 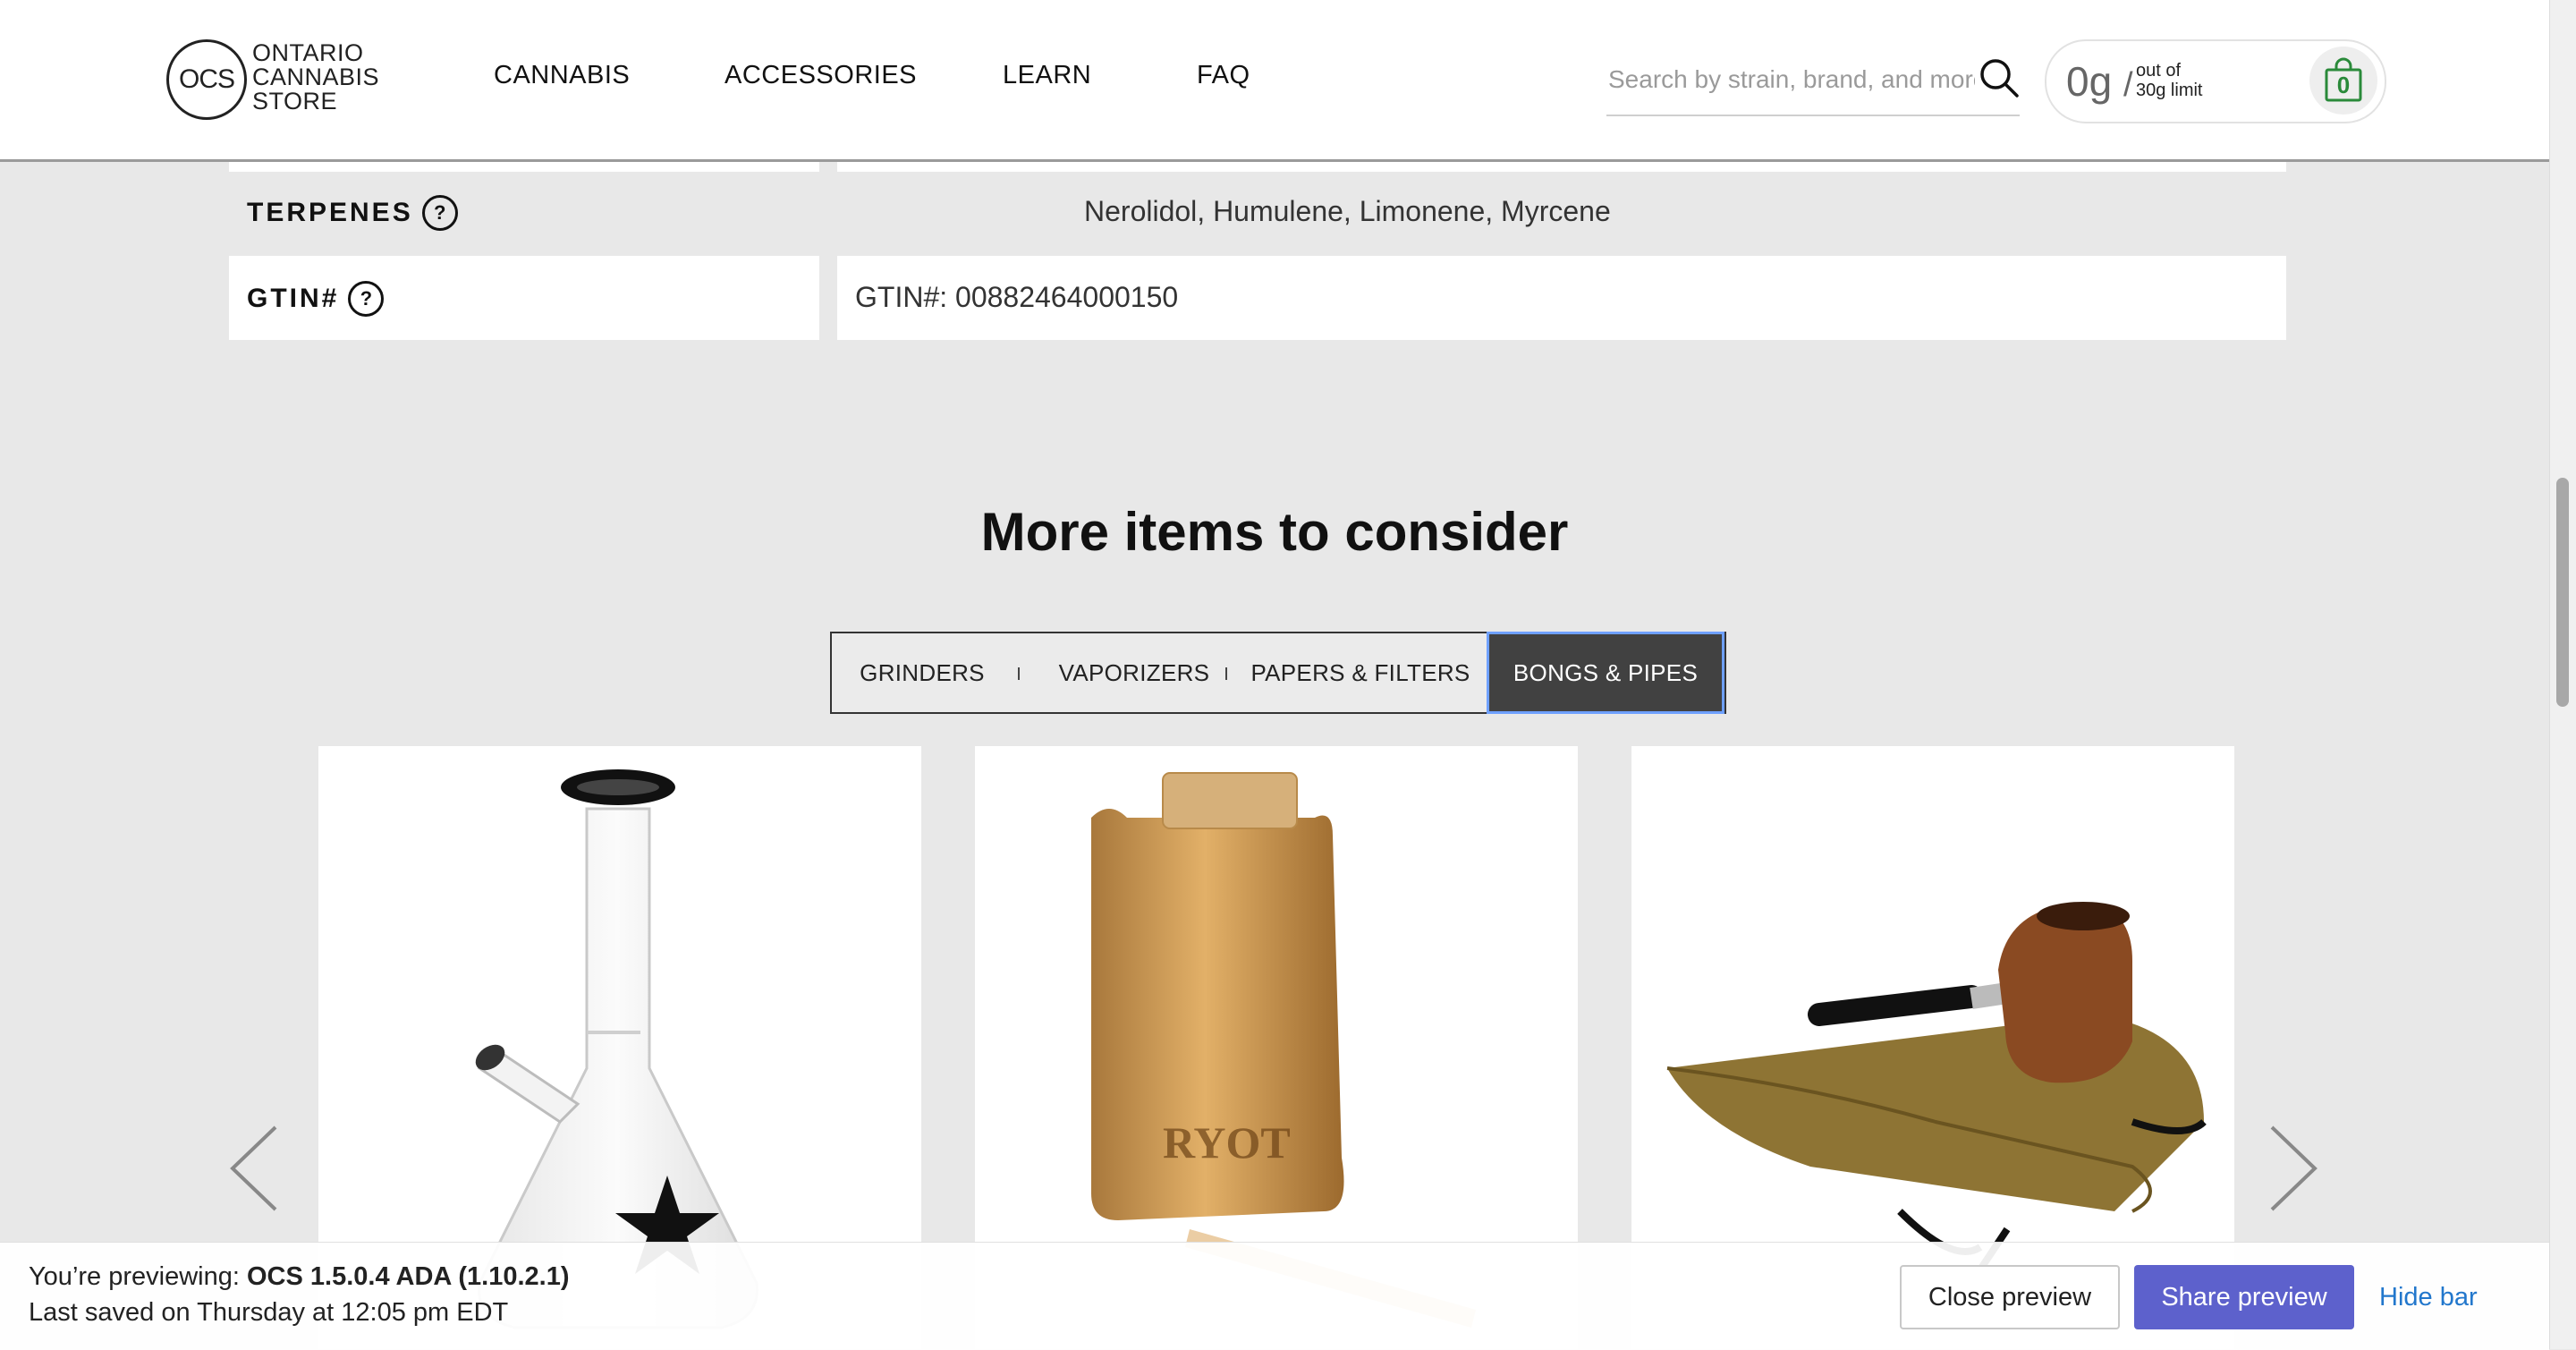 I want to click on search-icon, so click(x=1999, y=80).